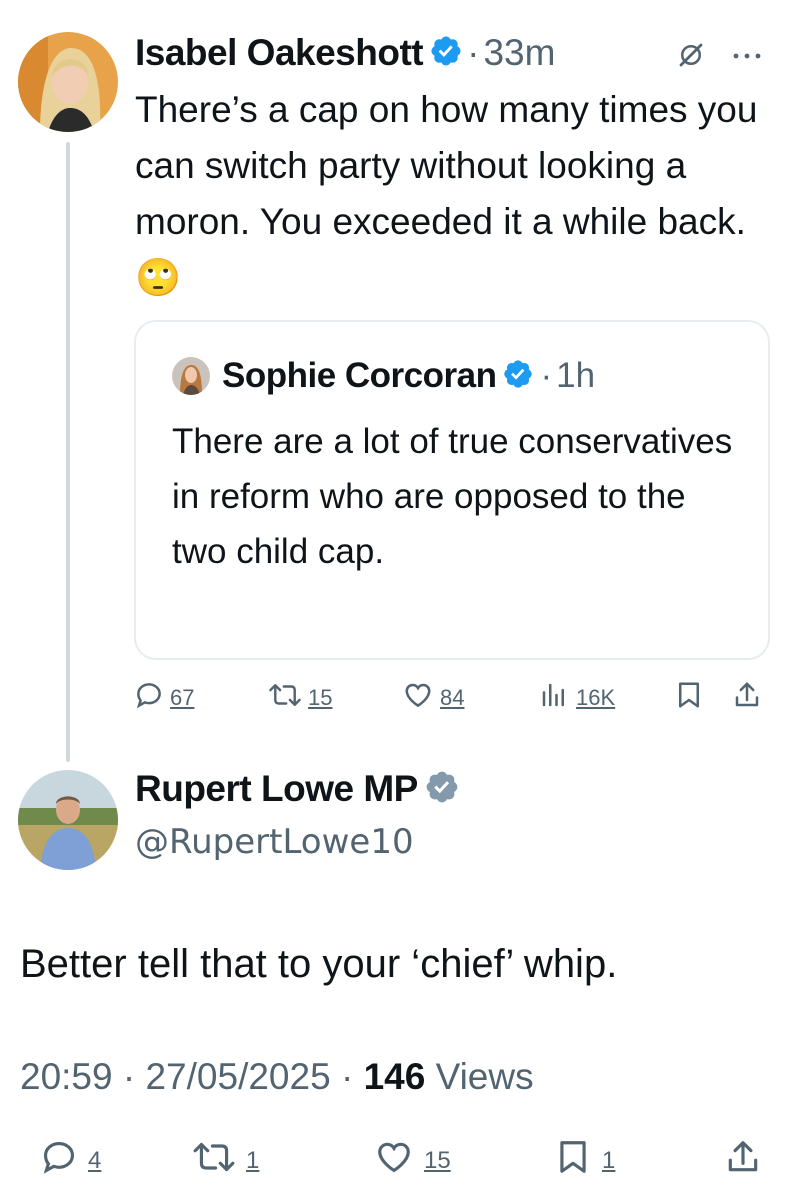 Image resolution: width=789 pixels, height=1200 pixels. I want to click on views-count: 16K, so click(596, 697).